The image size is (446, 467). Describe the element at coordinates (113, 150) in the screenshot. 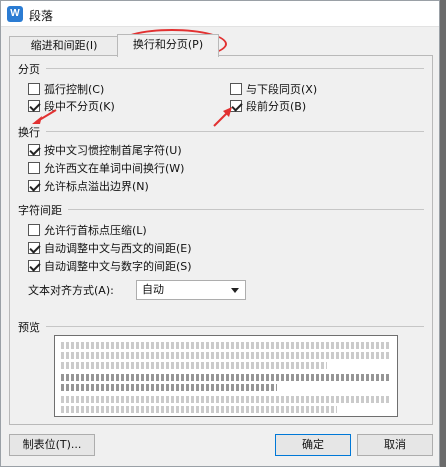

I see `option-label: 按中文习惯控制首尾字符(U)` at that location.